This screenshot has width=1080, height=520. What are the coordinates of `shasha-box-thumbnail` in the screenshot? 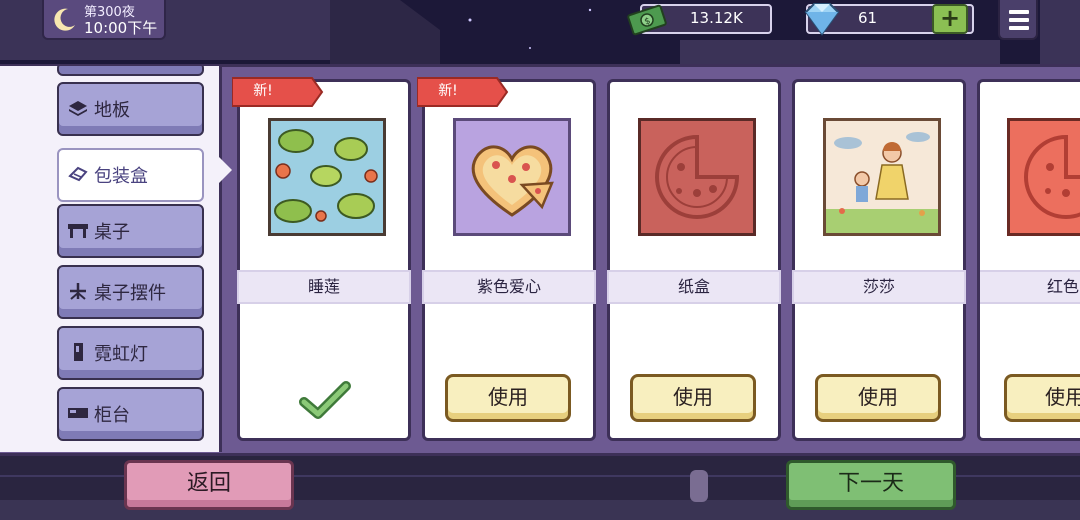 It's located at (882, 177).